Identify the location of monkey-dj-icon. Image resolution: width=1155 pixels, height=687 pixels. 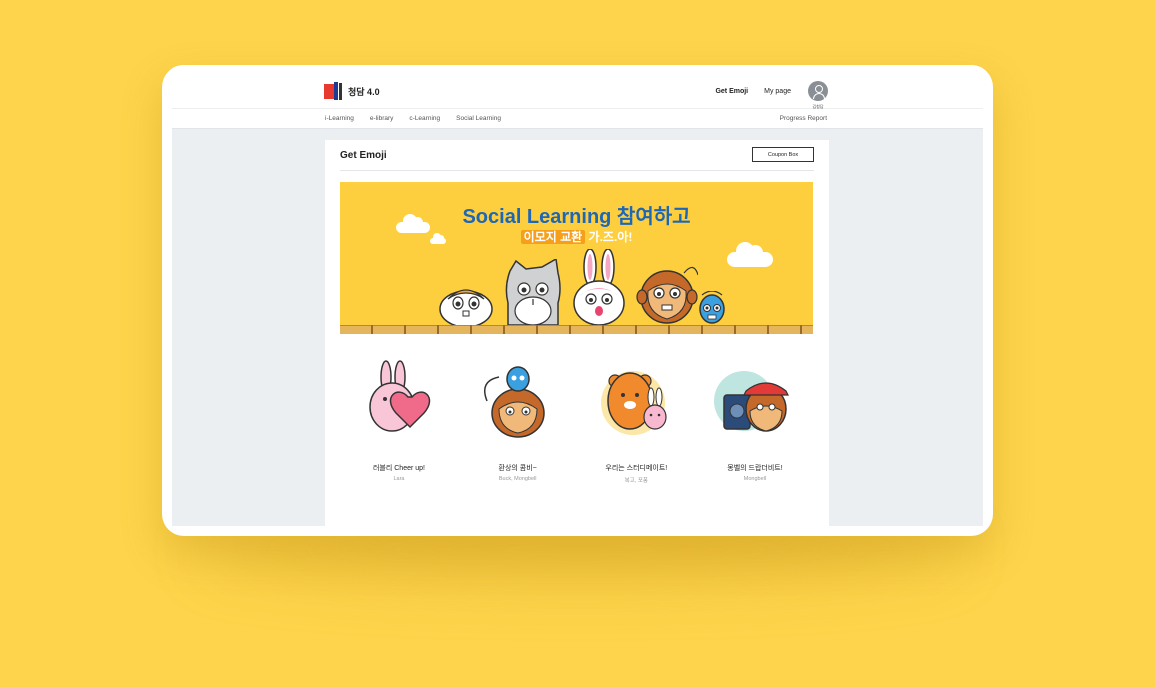
(751, 401).